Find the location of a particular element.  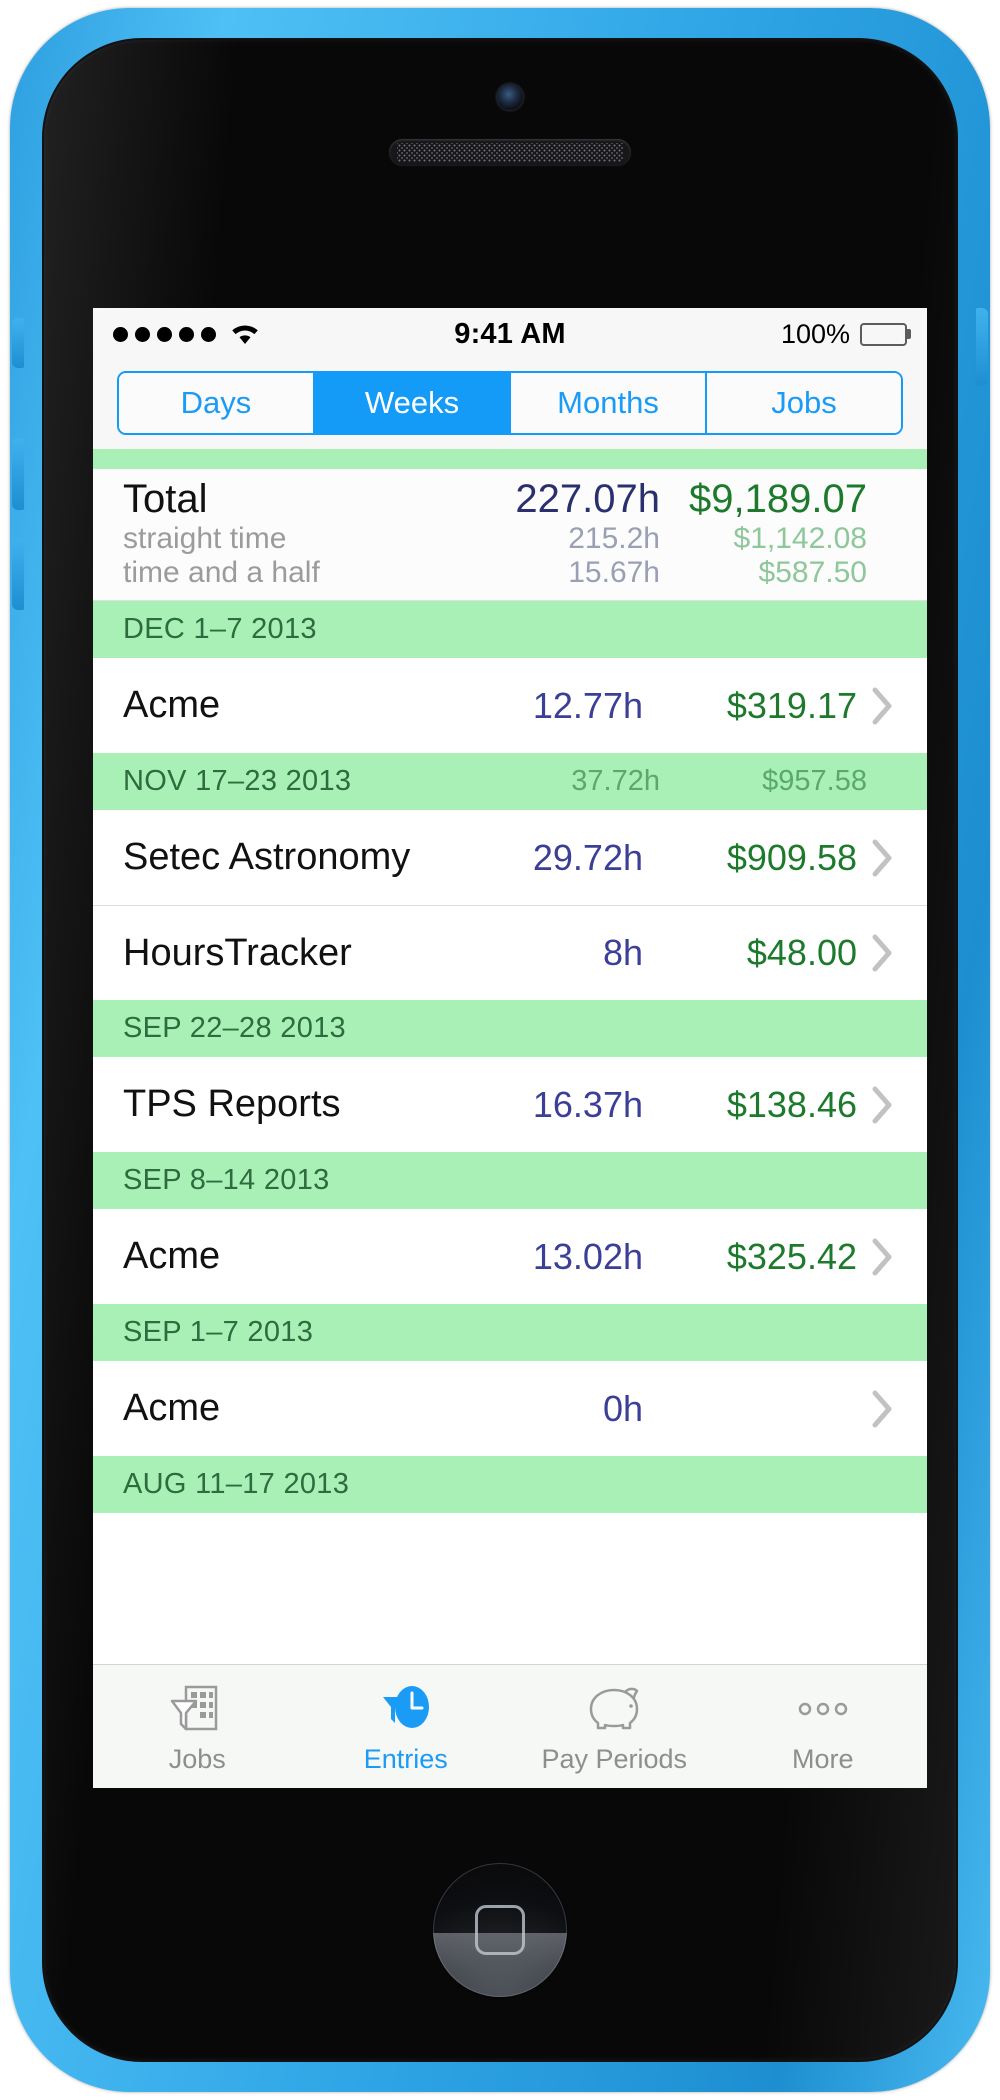

segment-weeks: Weeks is located at coordinates (413, 403).